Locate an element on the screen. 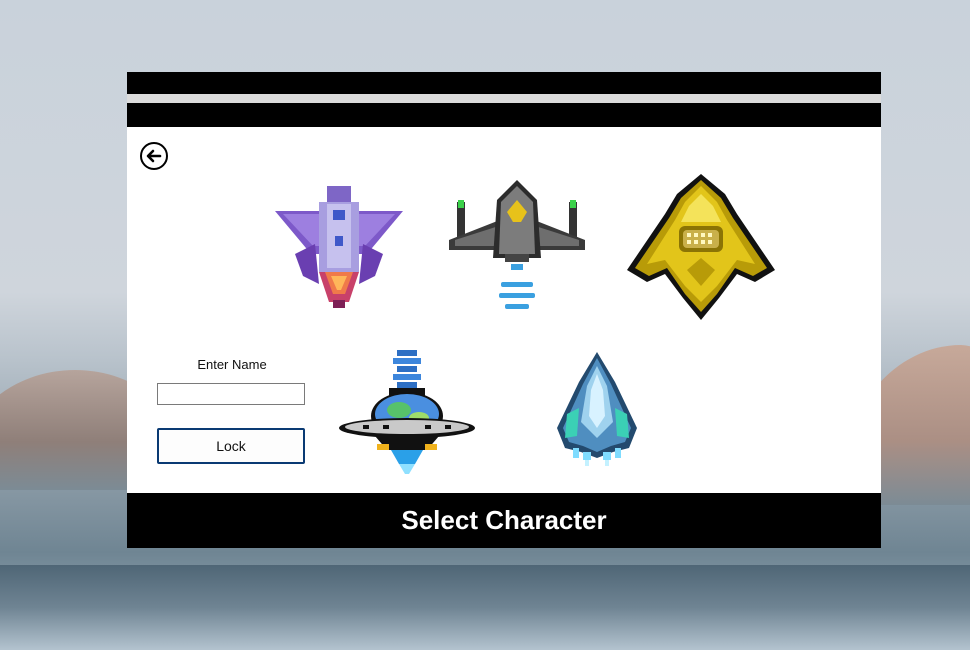  gray-jet-ship-icon is located at coordinates (517, 244).